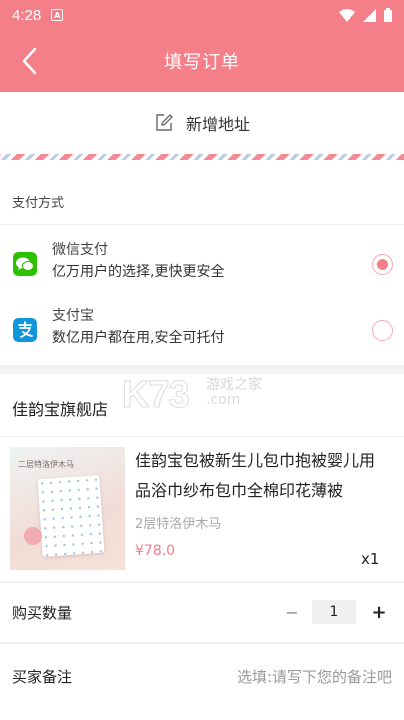 This screenshot has width=404, height=720. What do you see at coordinates (42, 613) in the screenshot?
I see `quantity-label: 购买数量` at bounding box center [42, 613].